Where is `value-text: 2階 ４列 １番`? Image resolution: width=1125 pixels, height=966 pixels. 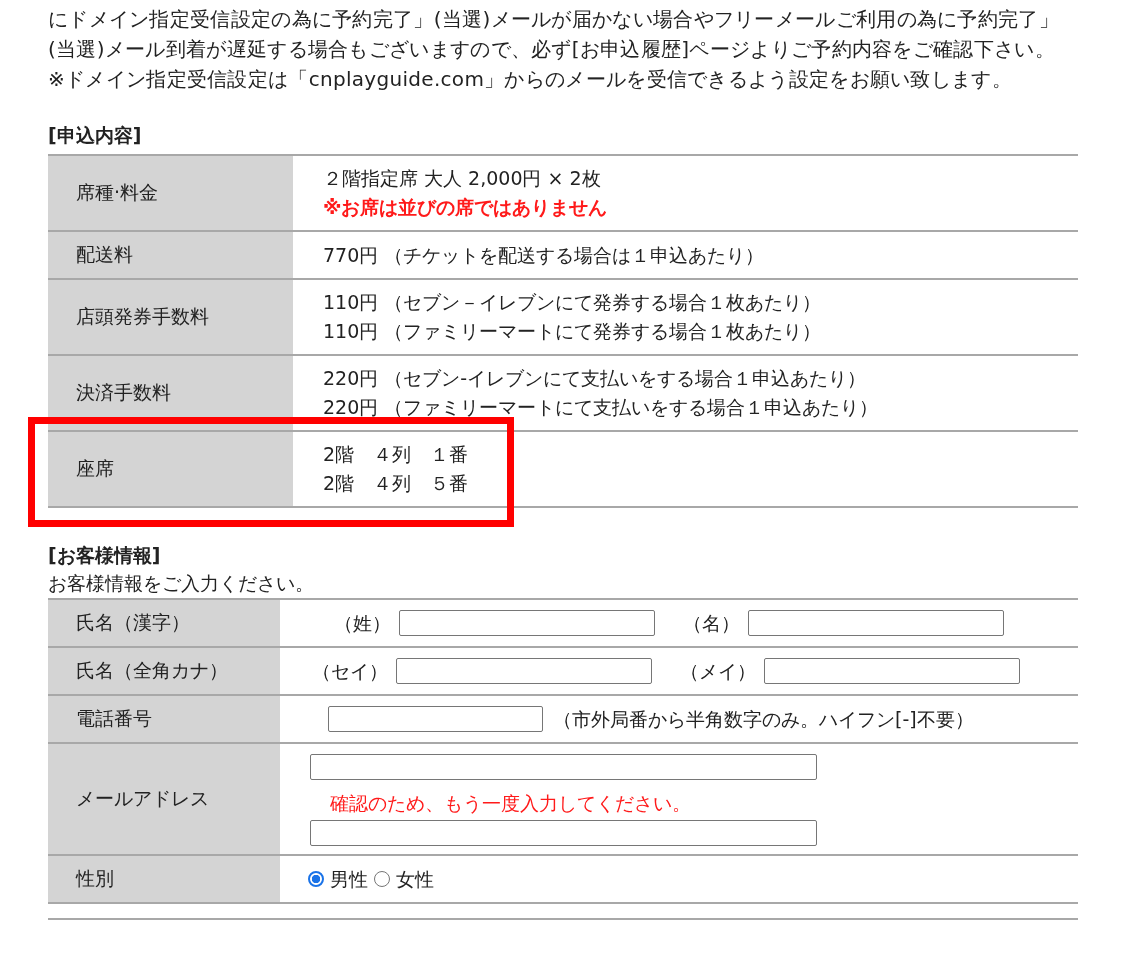 value-text: 2階 ４列 １番 is located at coordinates (396, 454).